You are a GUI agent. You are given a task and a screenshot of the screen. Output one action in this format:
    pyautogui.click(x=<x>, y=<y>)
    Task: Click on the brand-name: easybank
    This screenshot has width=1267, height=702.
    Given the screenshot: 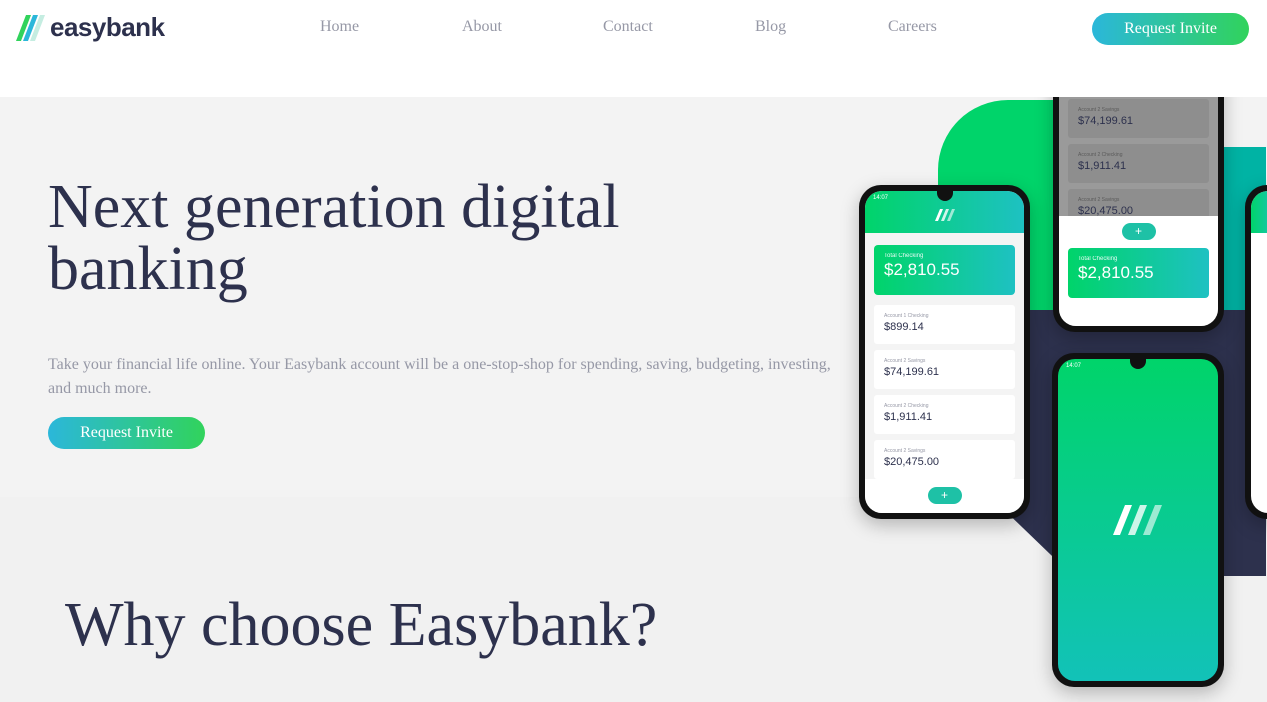 What is the action you would take?
    pyautogui.click(x=107, y=27)
    